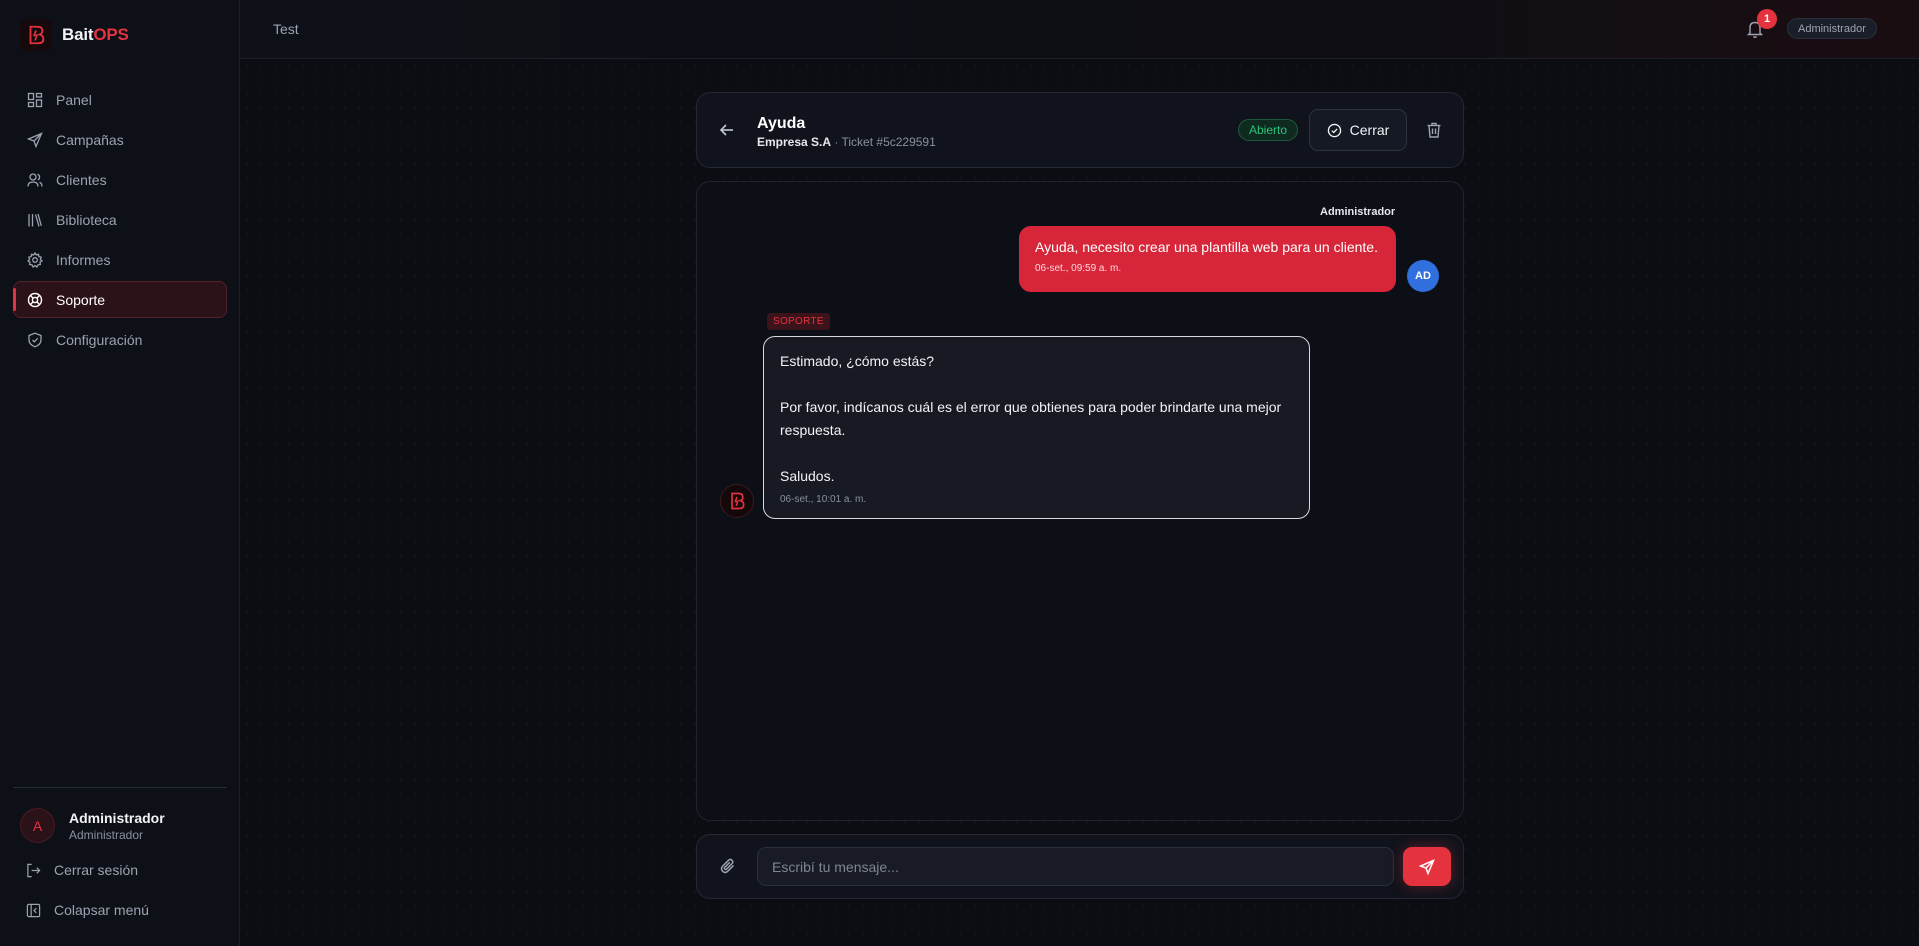 This screenshot has width=1919, height=946. Describe the element at coordinates (1075, 866) in the screenshot. I see `message-input` at that location.